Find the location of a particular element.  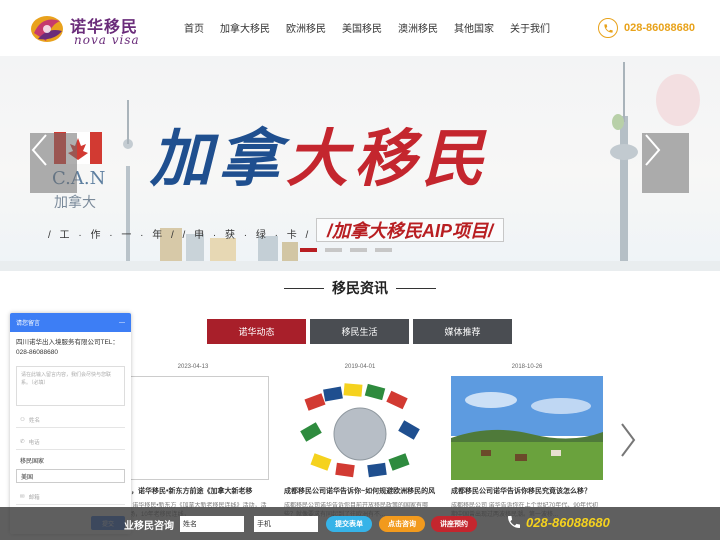

landscape-image is located at coordinates (527, 428).